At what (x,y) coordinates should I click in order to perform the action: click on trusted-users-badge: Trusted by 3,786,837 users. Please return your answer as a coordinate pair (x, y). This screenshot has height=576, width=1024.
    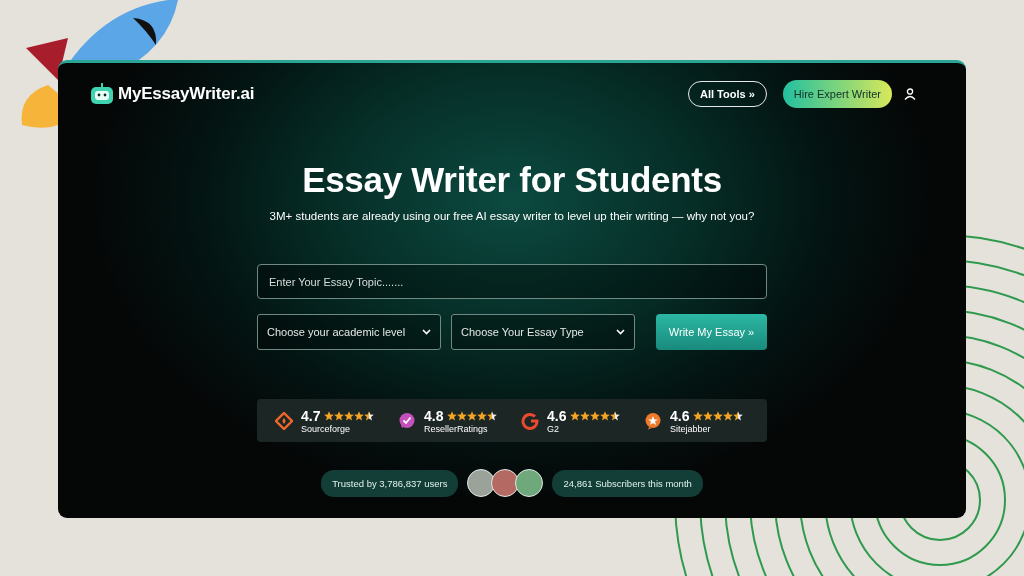
    Looking at the image, I should click on (390, 483).